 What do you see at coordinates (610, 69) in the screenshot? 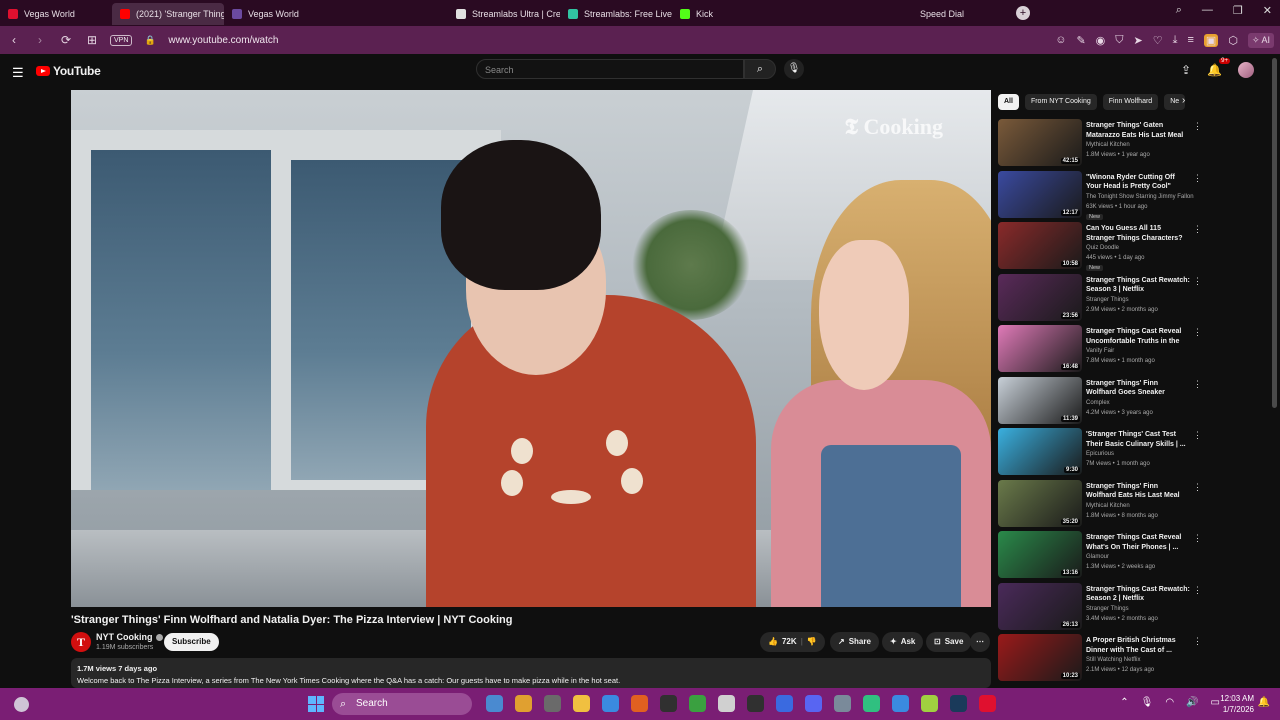
I see `search-input: Search` at bounding box center [610, 69].